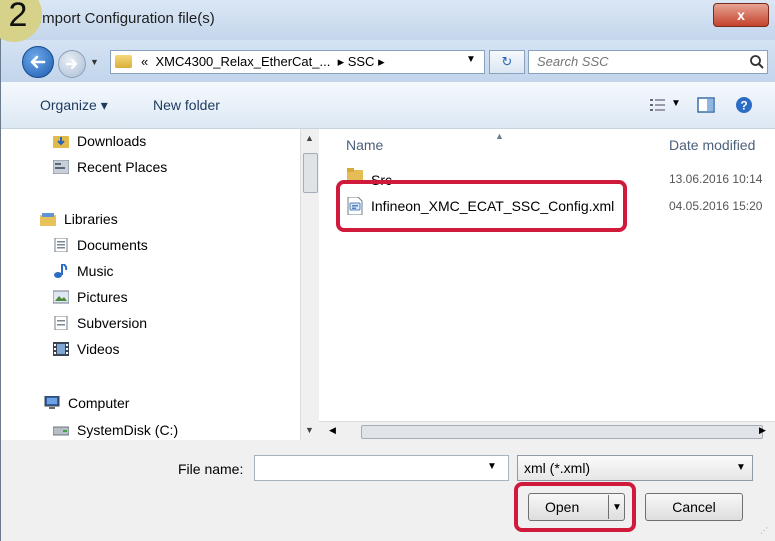 This screenshot has width=775, height=541. I want to click on subversion-icon, so click(61, 323).